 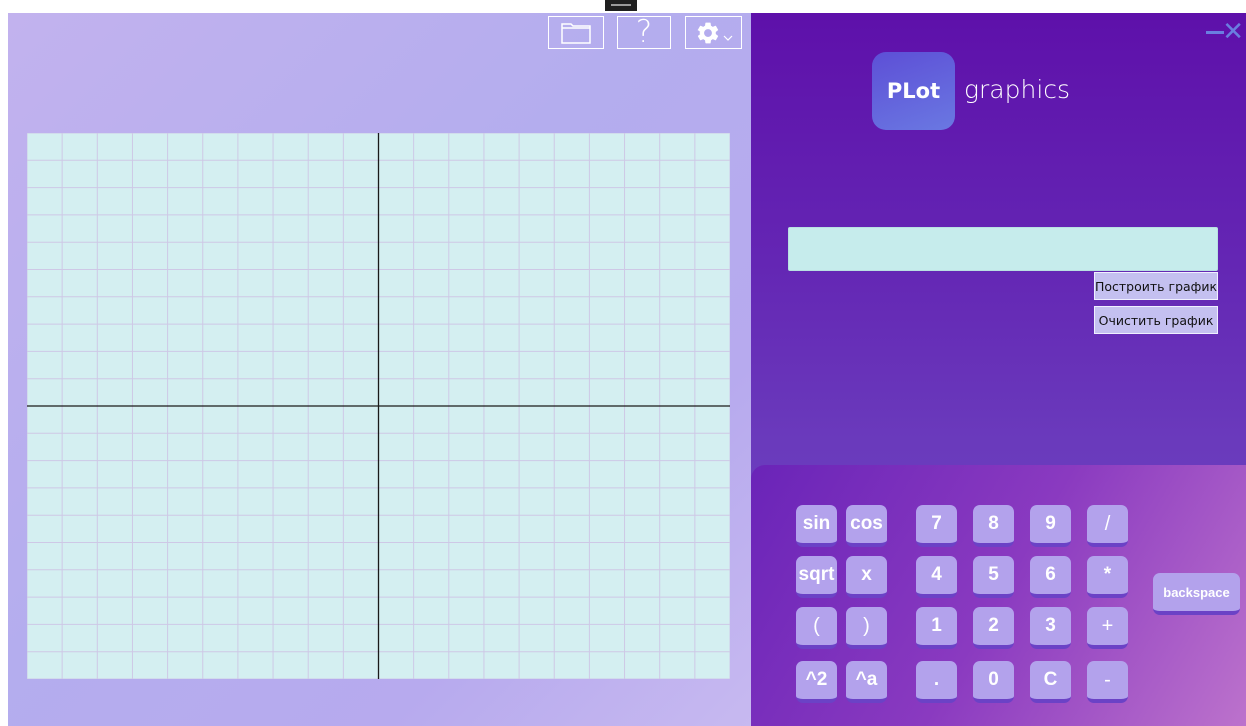 I want to click on key-x: x, so click(x=866, y=577).